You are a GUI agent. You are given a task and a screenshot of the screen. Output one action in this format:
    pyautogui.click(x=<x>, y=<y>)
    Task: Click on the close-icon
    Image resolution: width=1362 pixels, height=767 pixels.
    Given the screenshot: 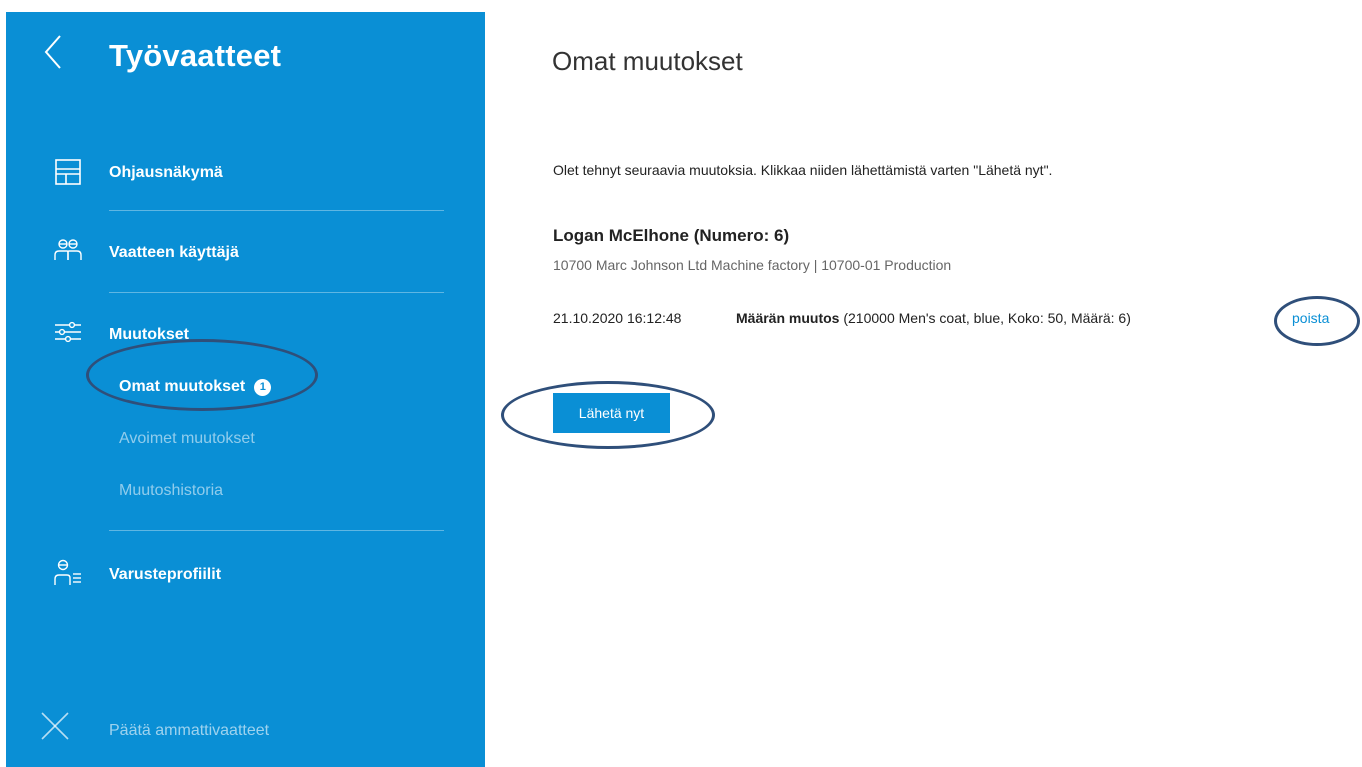 What is the action you would take?
    pyautogui.click(x=55, y=726)
    